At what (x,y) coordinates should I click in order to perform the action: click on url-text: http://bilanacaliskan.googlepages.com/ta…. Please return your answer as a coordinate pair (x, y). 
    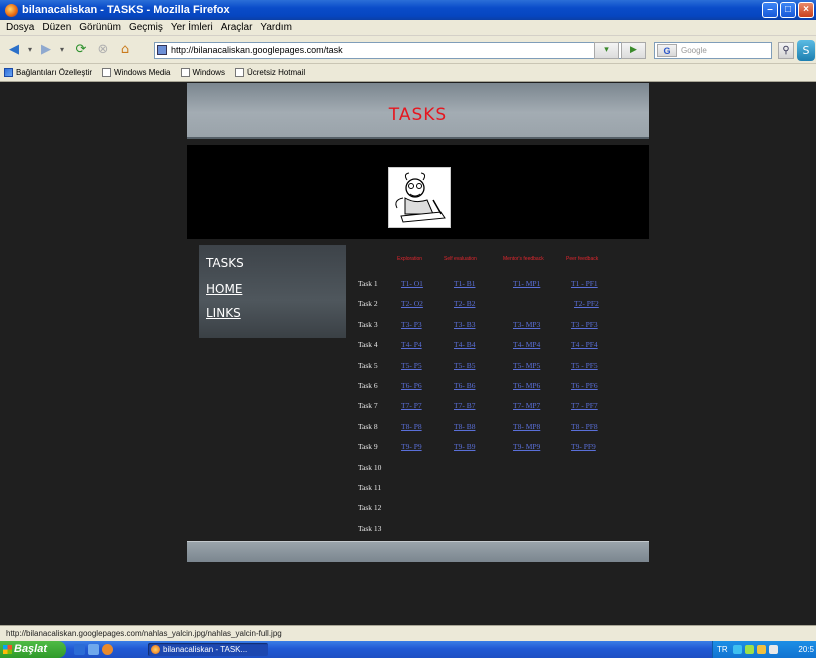
    Looking at the image, I should click on (257, 50).